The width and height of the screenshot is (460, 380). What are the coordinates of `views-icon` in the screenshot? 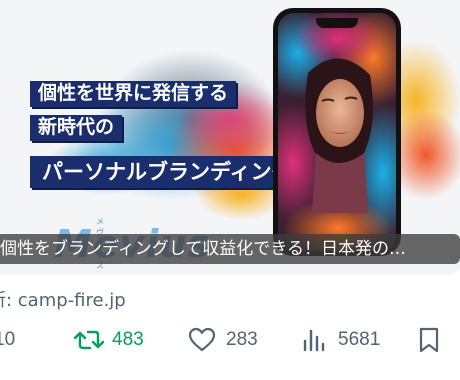 It's located at (314, 340).